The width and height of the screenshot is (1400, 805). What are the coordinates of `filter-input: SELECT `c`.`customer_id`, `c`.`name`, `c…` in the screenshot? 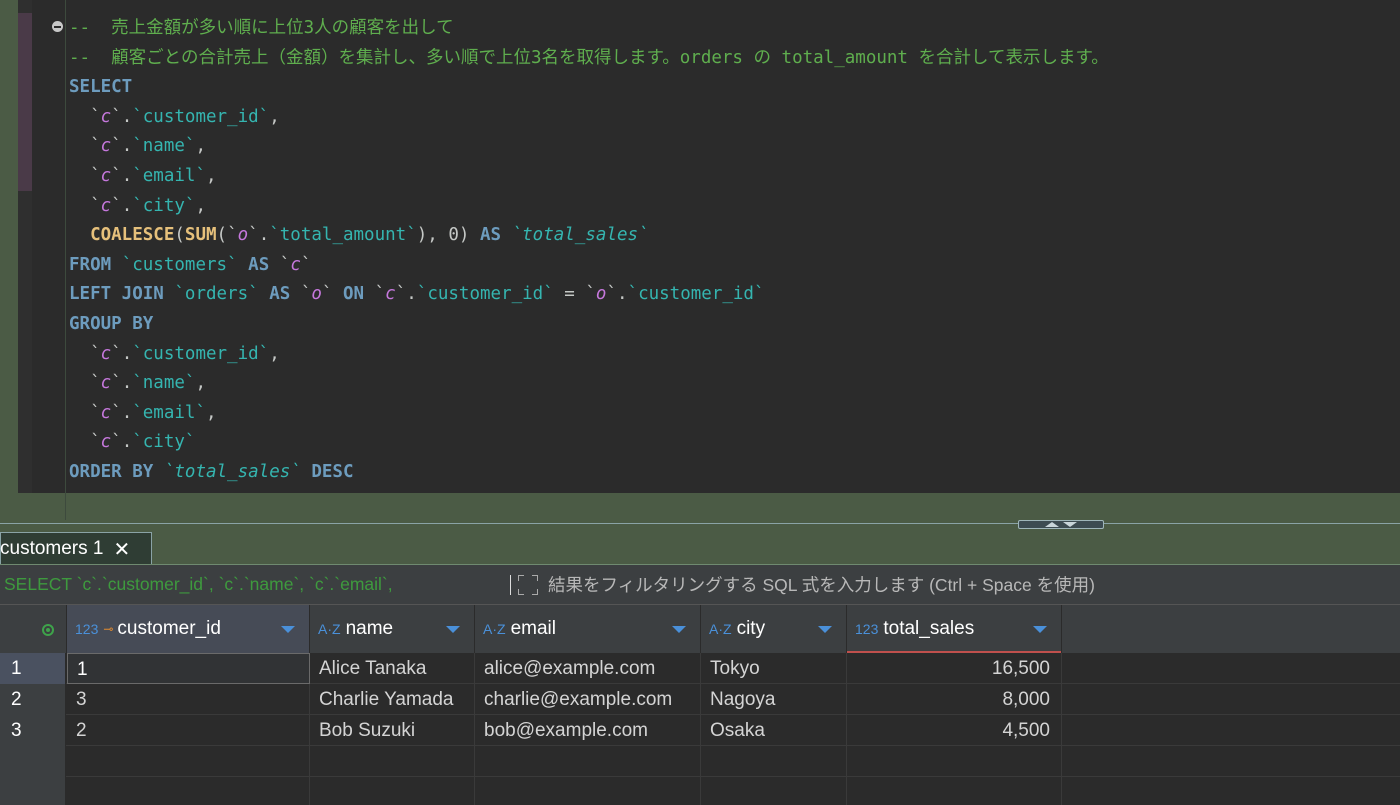 It's located at (254, 584).